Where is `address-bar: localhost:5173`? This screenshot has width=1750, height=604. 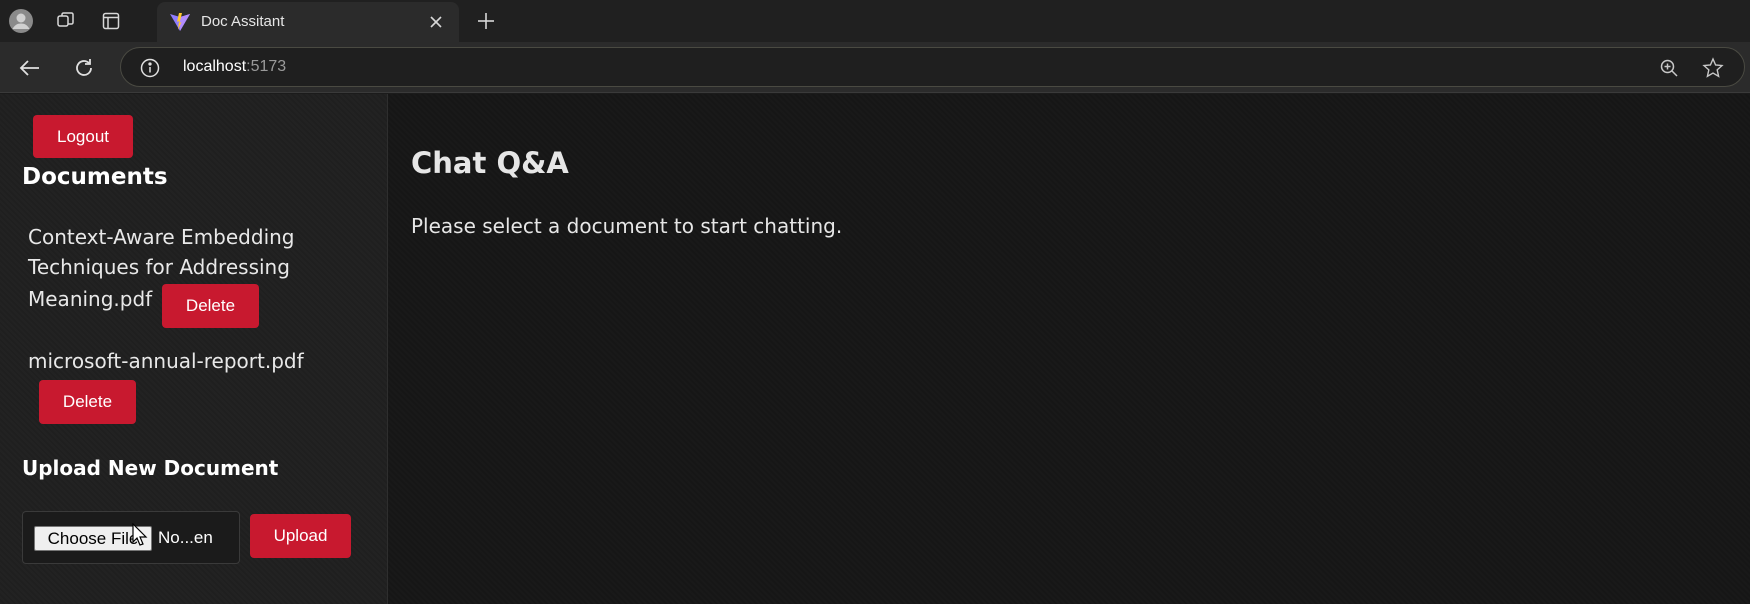
address-bar: localhost:5173 is located at coordinates (932, 67).